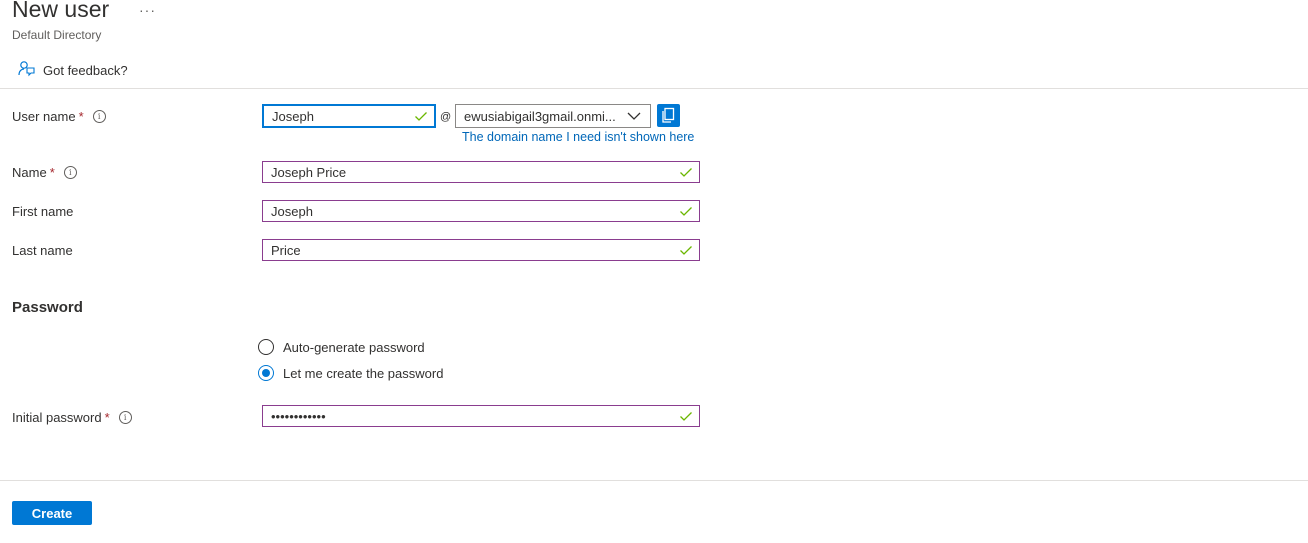 This screenshot has width=1308, height=543. I want to click on initial-password-label: Initial password * i, so click(72, 417).